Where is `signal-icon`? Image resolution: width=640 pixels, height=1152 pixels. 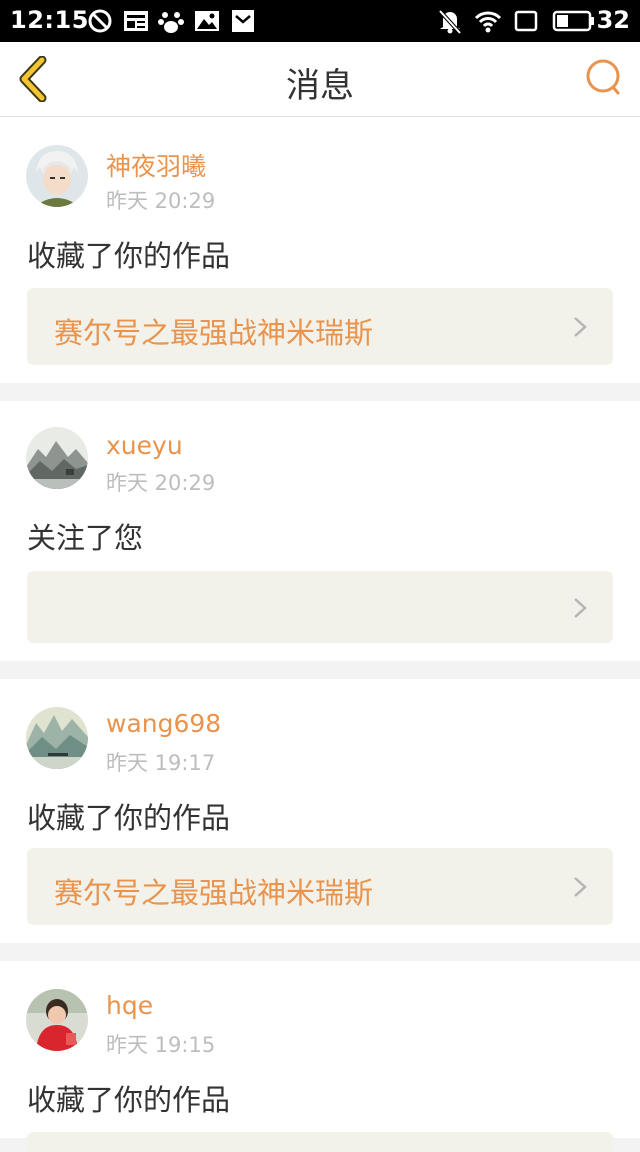
signal-icon is located at coordinates (526, 21).